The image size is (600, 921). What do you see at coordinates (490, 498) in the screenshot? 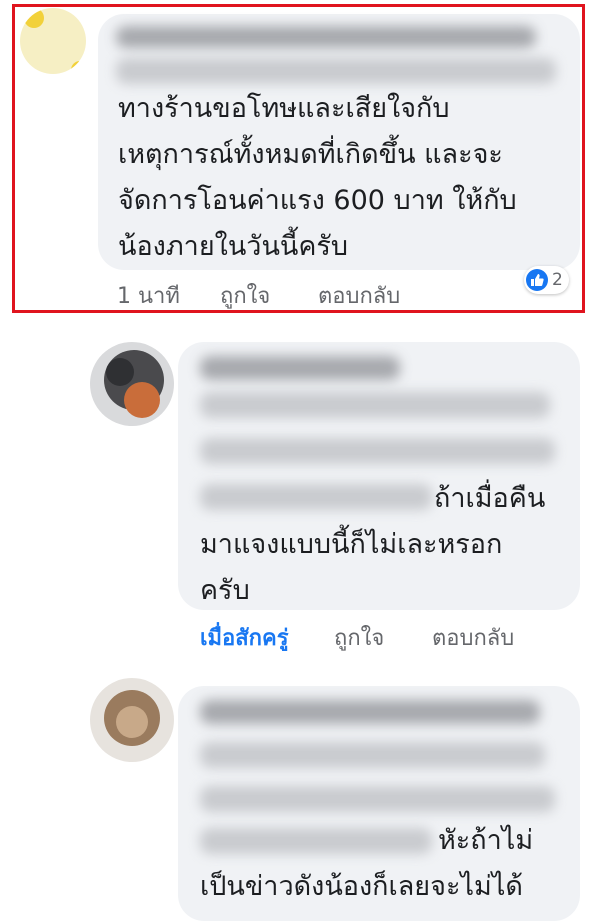
I see `comment-text: ถ้าเมื่อคืน` at bounding box center [490, 498].